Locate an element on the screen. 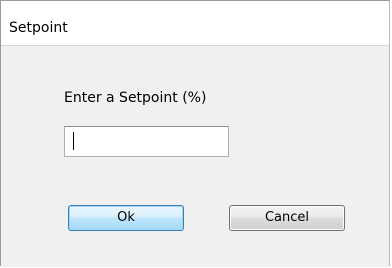 The image size is (392, 268). text-cursor is located at coordinates (73, 141).